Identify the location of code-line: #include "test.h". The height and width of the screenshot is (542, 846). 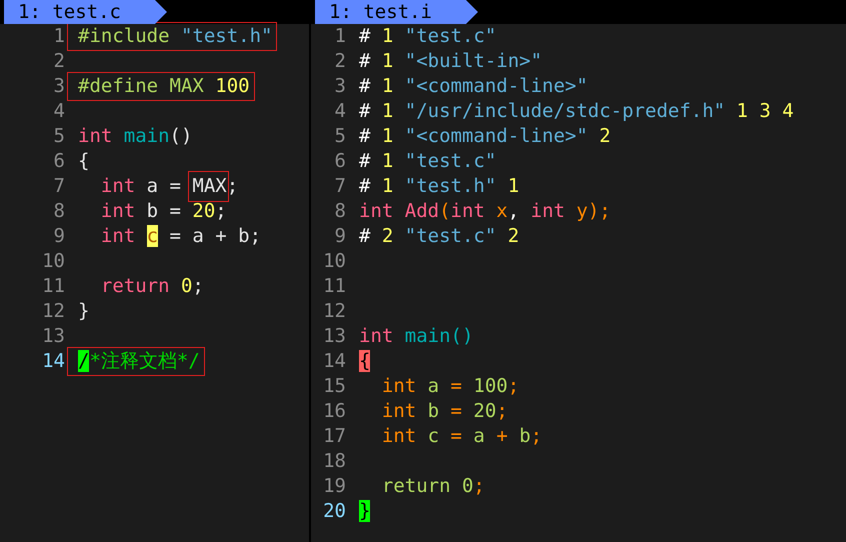
(175, 36).